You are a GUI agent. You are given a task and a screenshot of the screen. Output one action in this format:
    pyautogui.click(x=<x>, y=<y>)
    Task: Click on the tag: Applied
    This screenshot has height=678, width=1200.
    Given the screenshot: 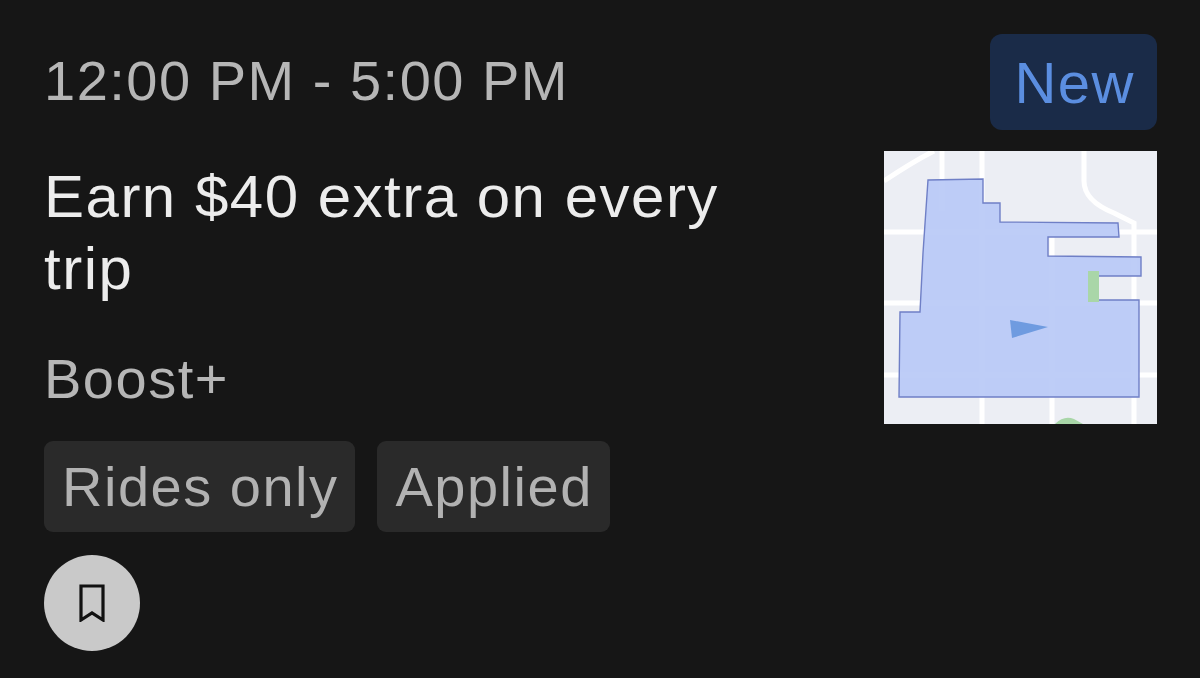 What is the action you would take?
    pyautogui.click(x=493, y=486)
    